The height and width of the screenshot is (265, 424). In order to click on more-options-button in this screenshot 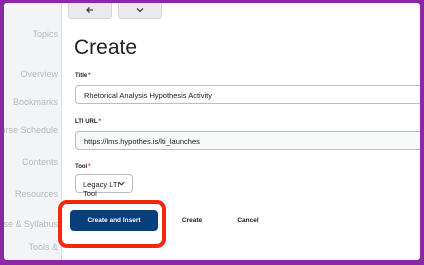, I will do `click(140, 11)`.